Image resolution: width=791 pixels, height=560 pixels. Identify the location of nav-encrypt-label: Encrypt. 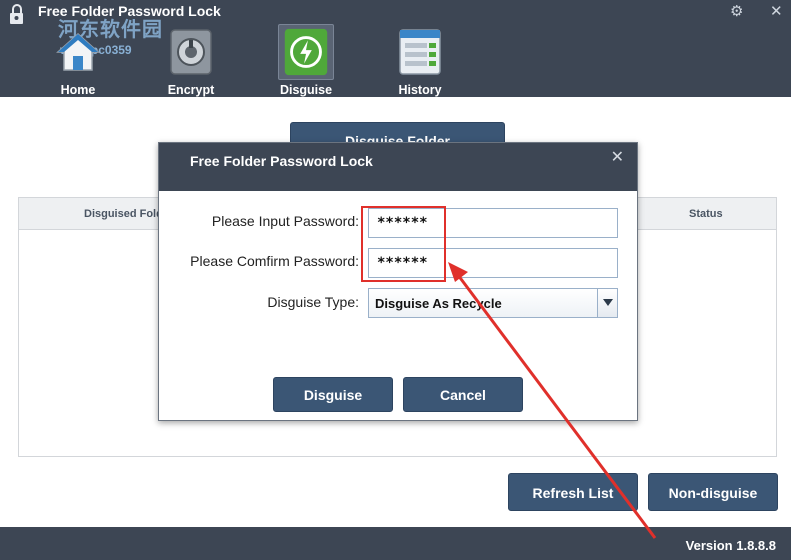
(191, 90).